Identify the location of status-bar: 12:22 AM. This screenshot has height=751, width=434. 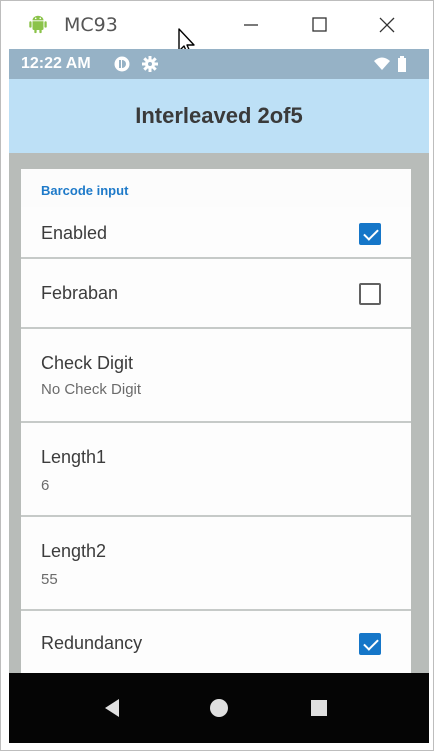
(219, 64).